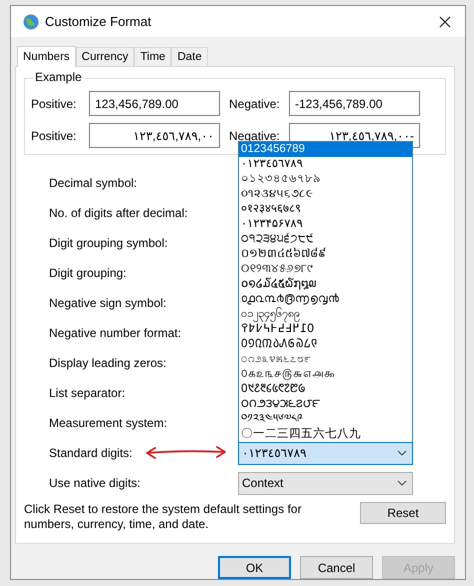 This screenshot has width=474, height=586. What do you see at coordinates (325, 453) in the screenshot?
I see `dropdown: ٠١٢٣٤٥٦٧٨٩` at bounding box center [325, 453].